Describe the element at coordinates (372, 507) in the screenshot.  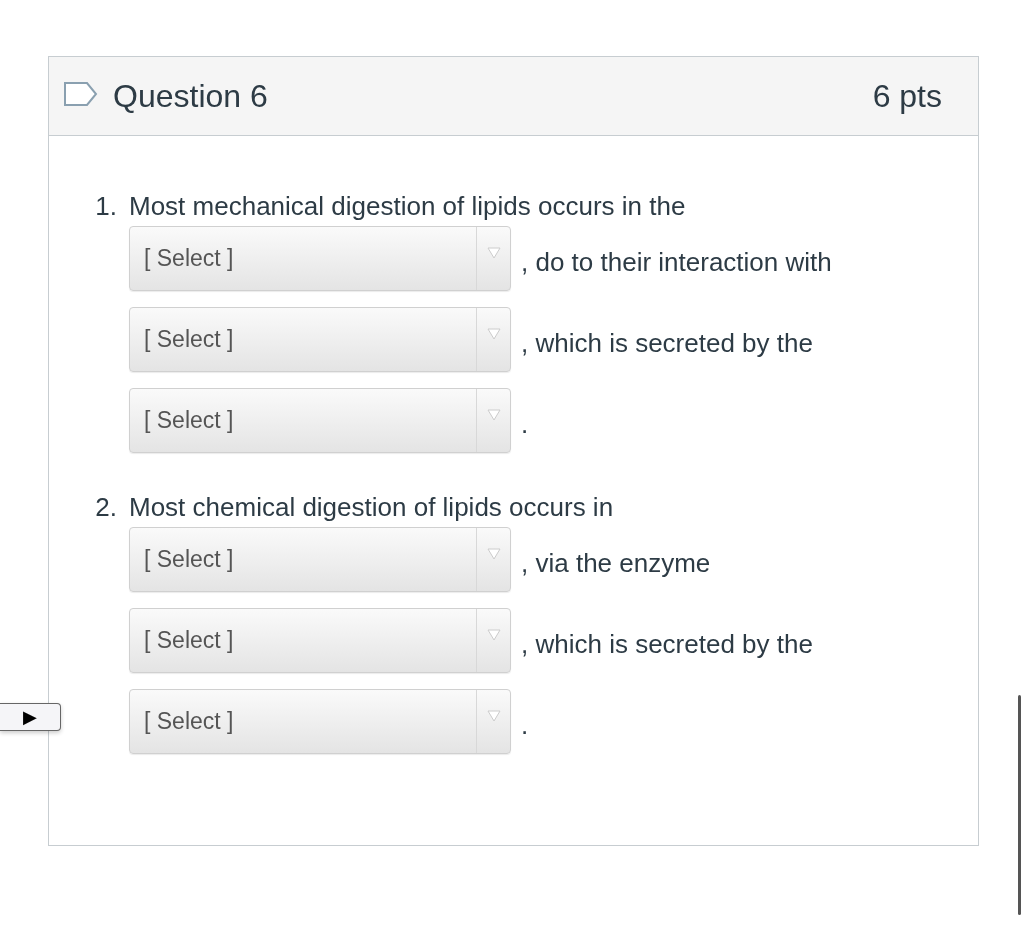
I see `question-text: Most chemical digestion of lipids occurs in` at that location.